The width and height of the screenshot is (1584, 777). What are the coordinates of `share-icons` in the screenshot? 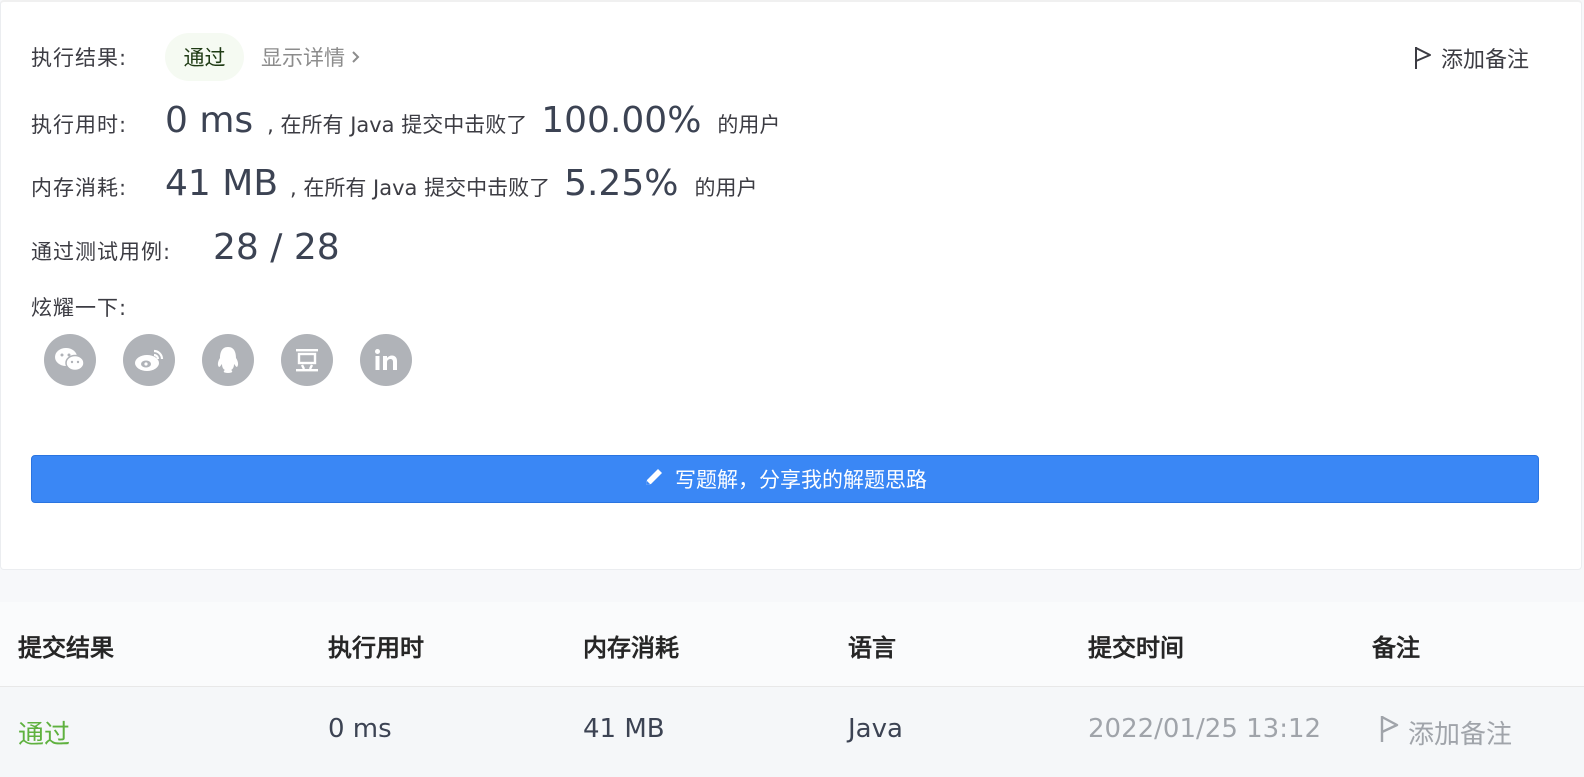 It's located at (228, 360).